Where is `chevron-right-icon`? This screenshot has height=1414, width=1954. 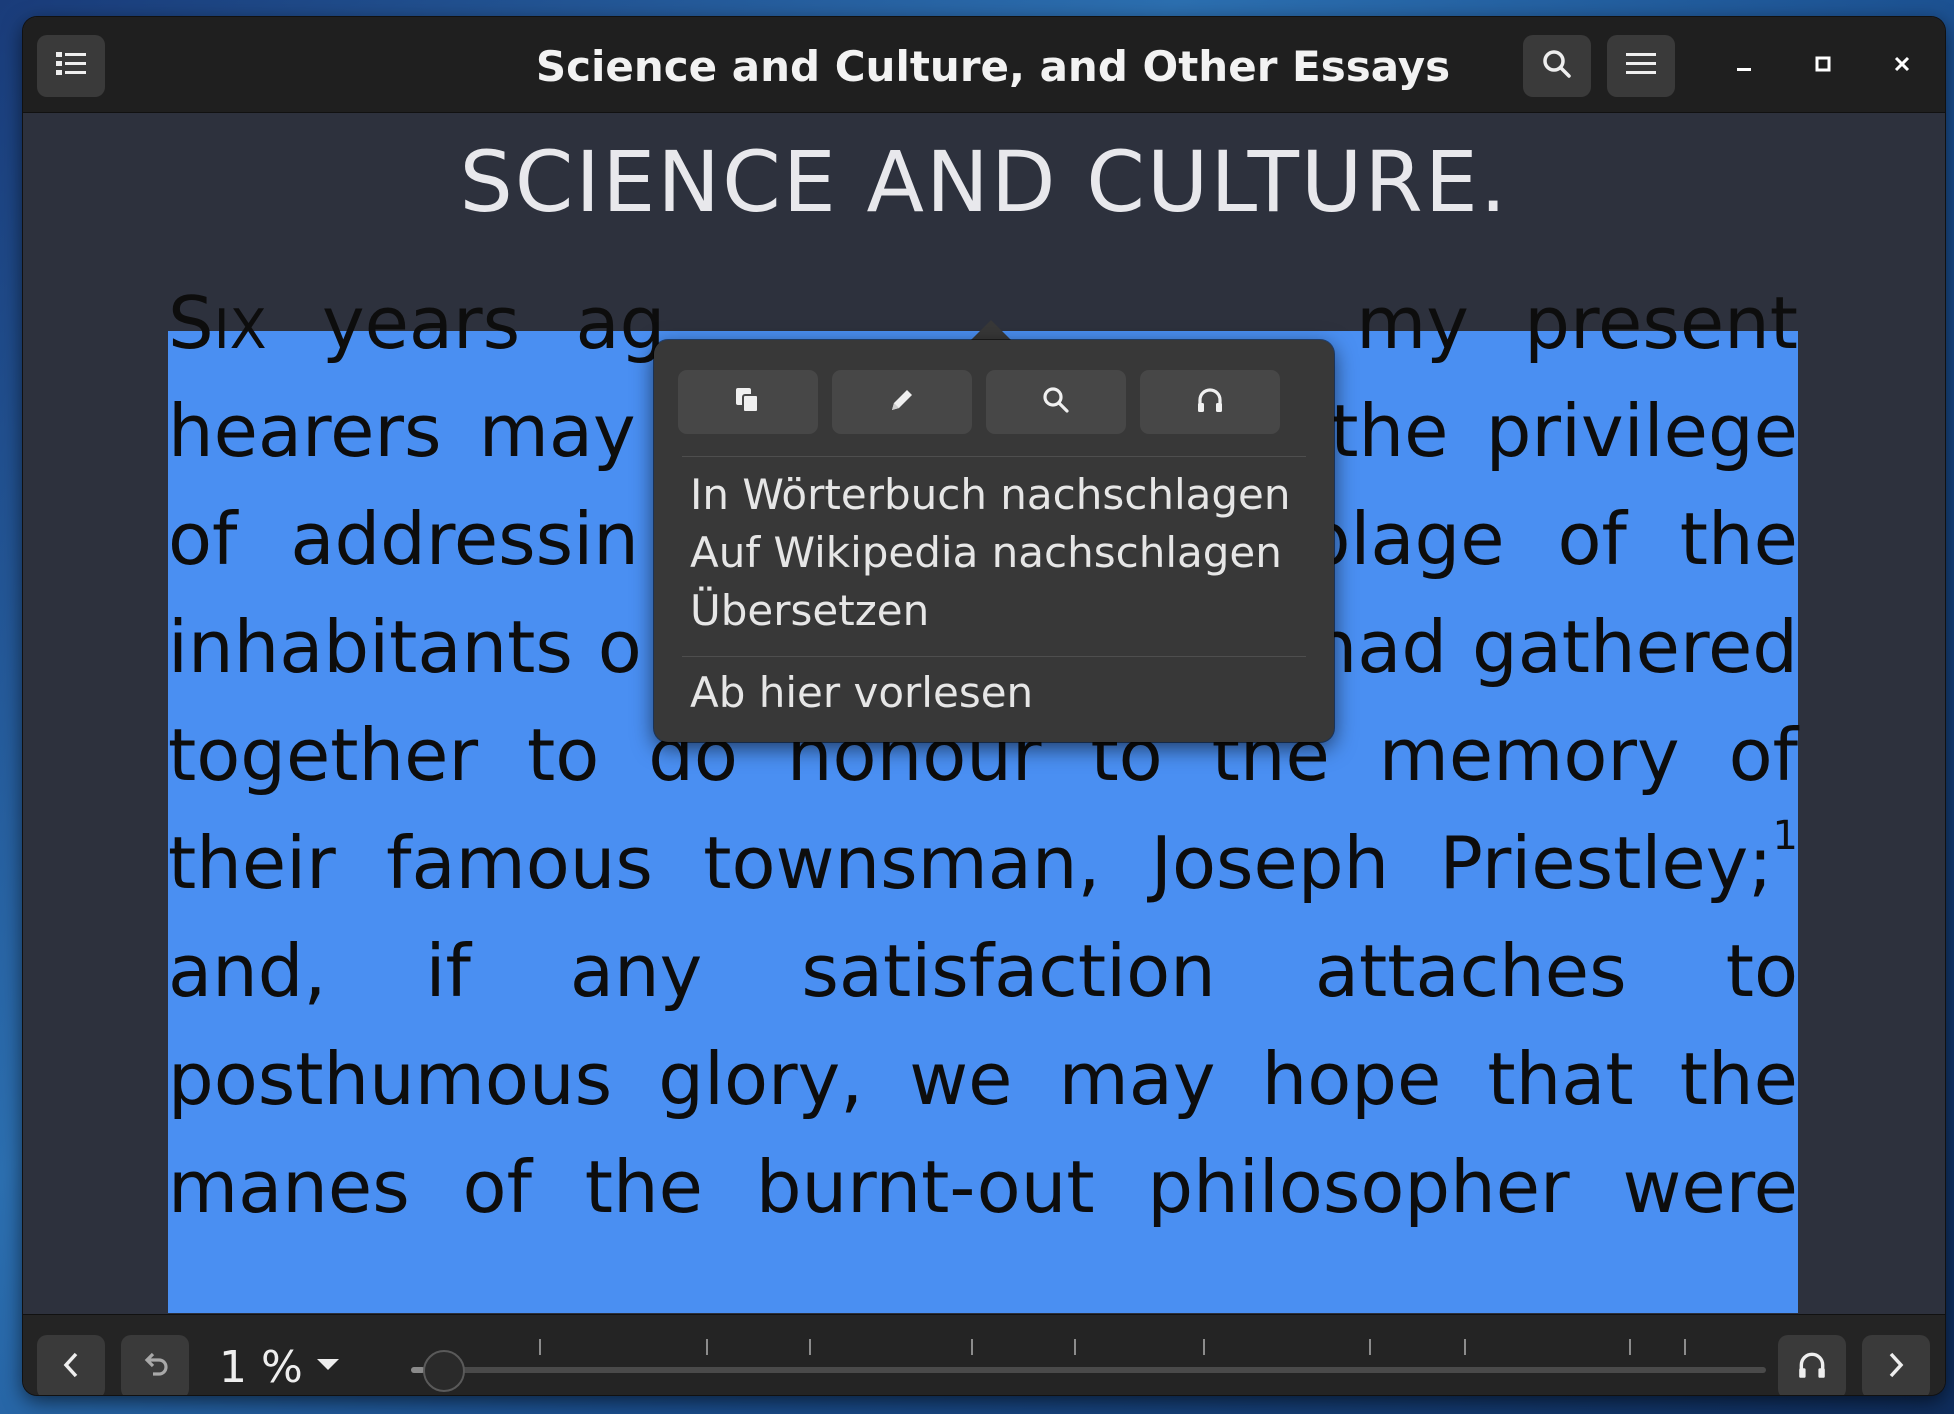 chevron-right-icon is located at coordinates (1896, 1367).